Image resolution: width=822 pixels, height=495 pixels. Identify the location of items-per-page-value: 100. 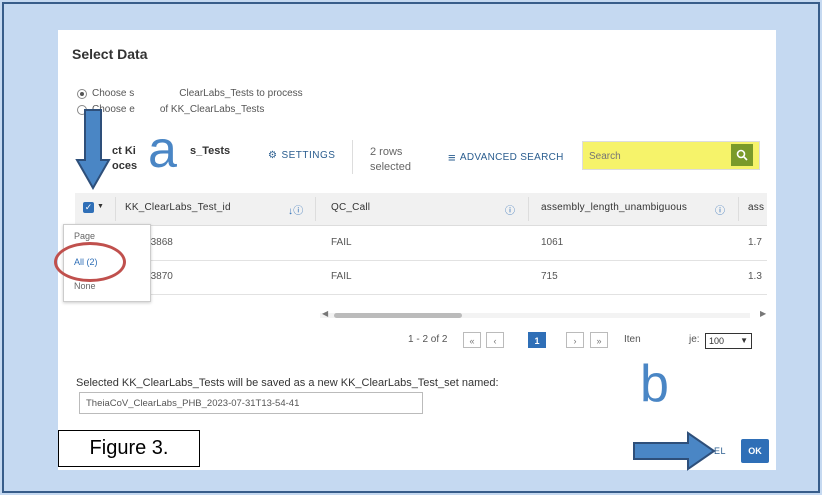
(717, 341).